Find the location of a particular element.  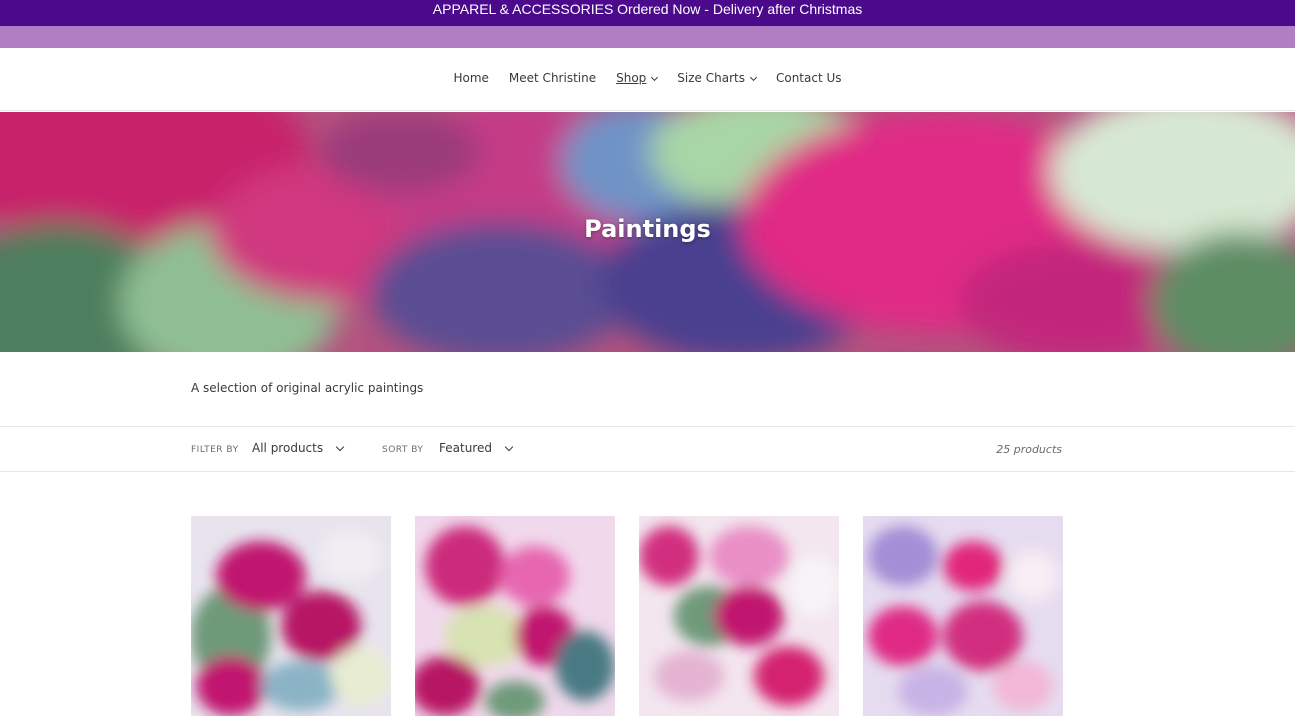

nav-item-label: Meet Christine is located at coordinates (552, 78).